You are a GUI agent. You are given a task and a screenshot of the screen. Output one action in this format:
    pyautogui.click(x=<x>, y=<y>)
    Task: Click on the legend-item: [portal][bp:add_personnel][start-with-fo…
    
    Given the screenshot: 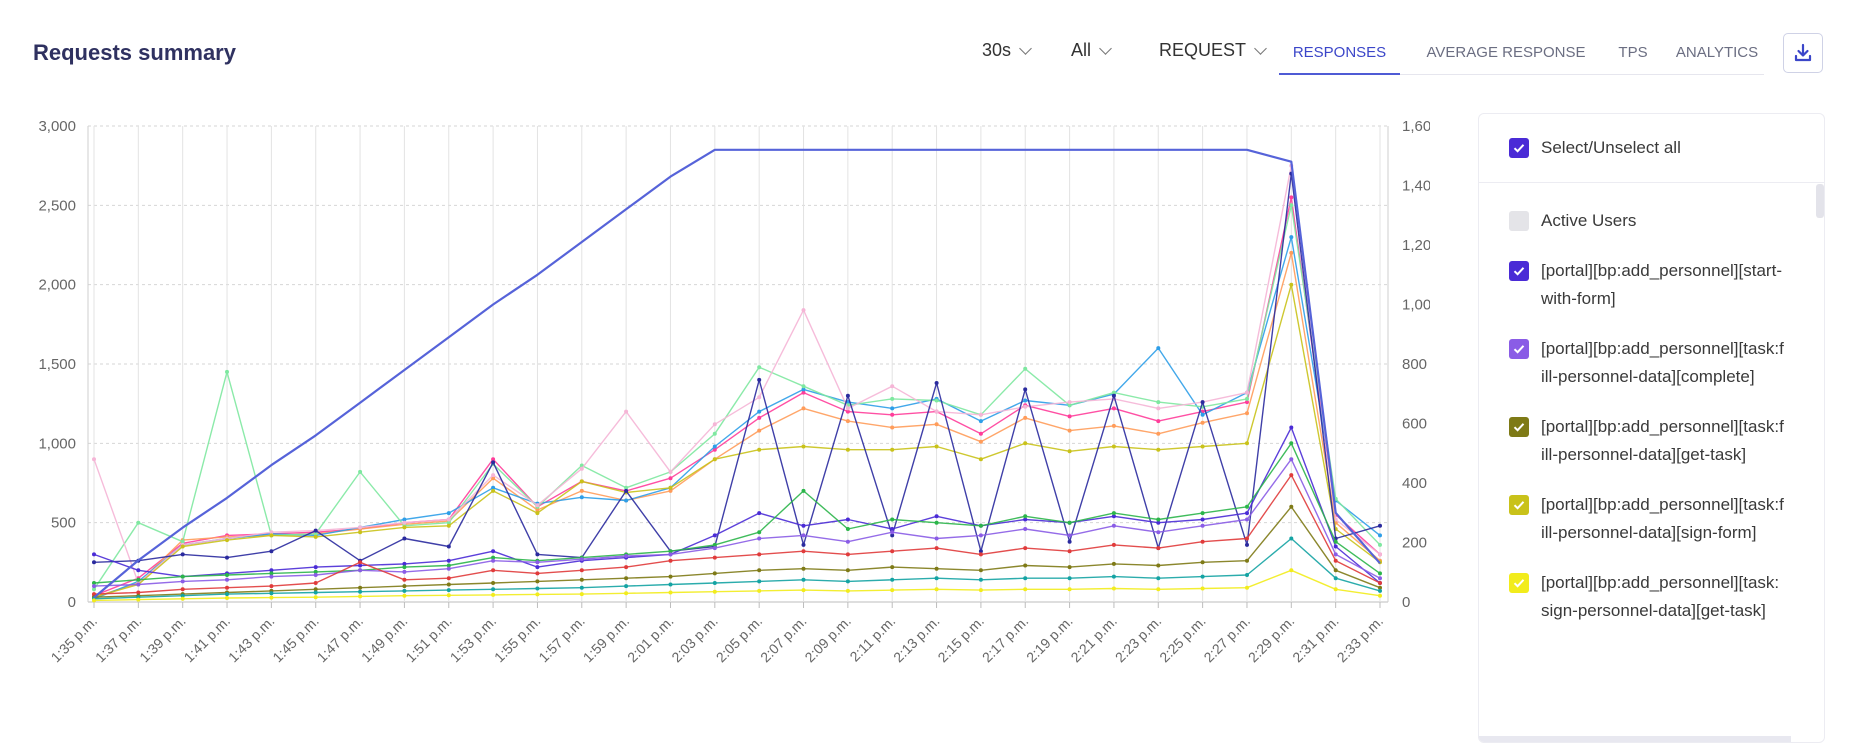 What is the action you would take?
    pyautogui.click(x=1651, y=285)
    